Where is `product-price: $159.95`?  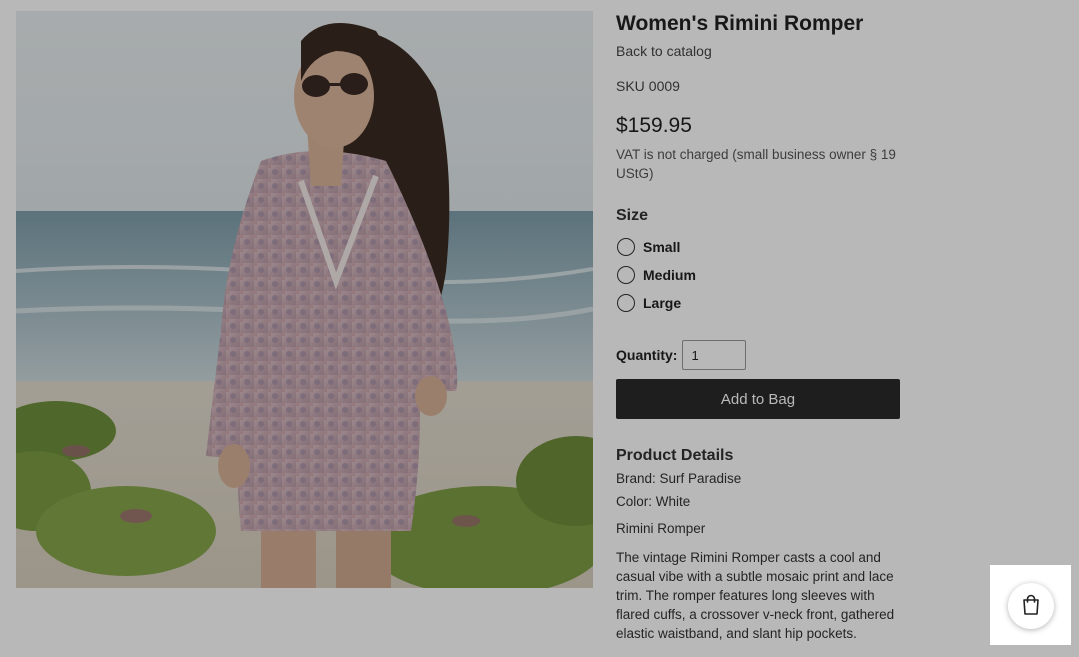 product-price: $159.95 is located at coordinates (654, 125).